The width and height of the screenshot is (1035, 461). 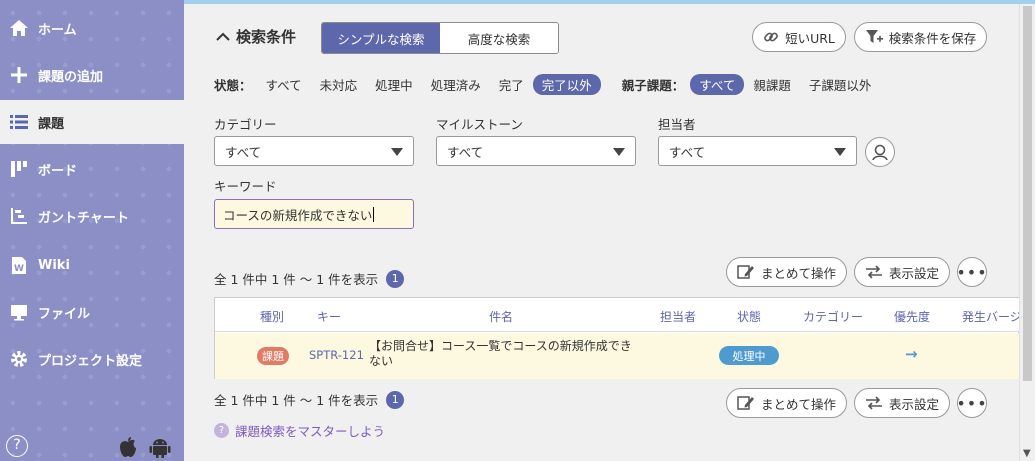 I want to click on parent-option-all: すべて, so click(x=717, y=84).